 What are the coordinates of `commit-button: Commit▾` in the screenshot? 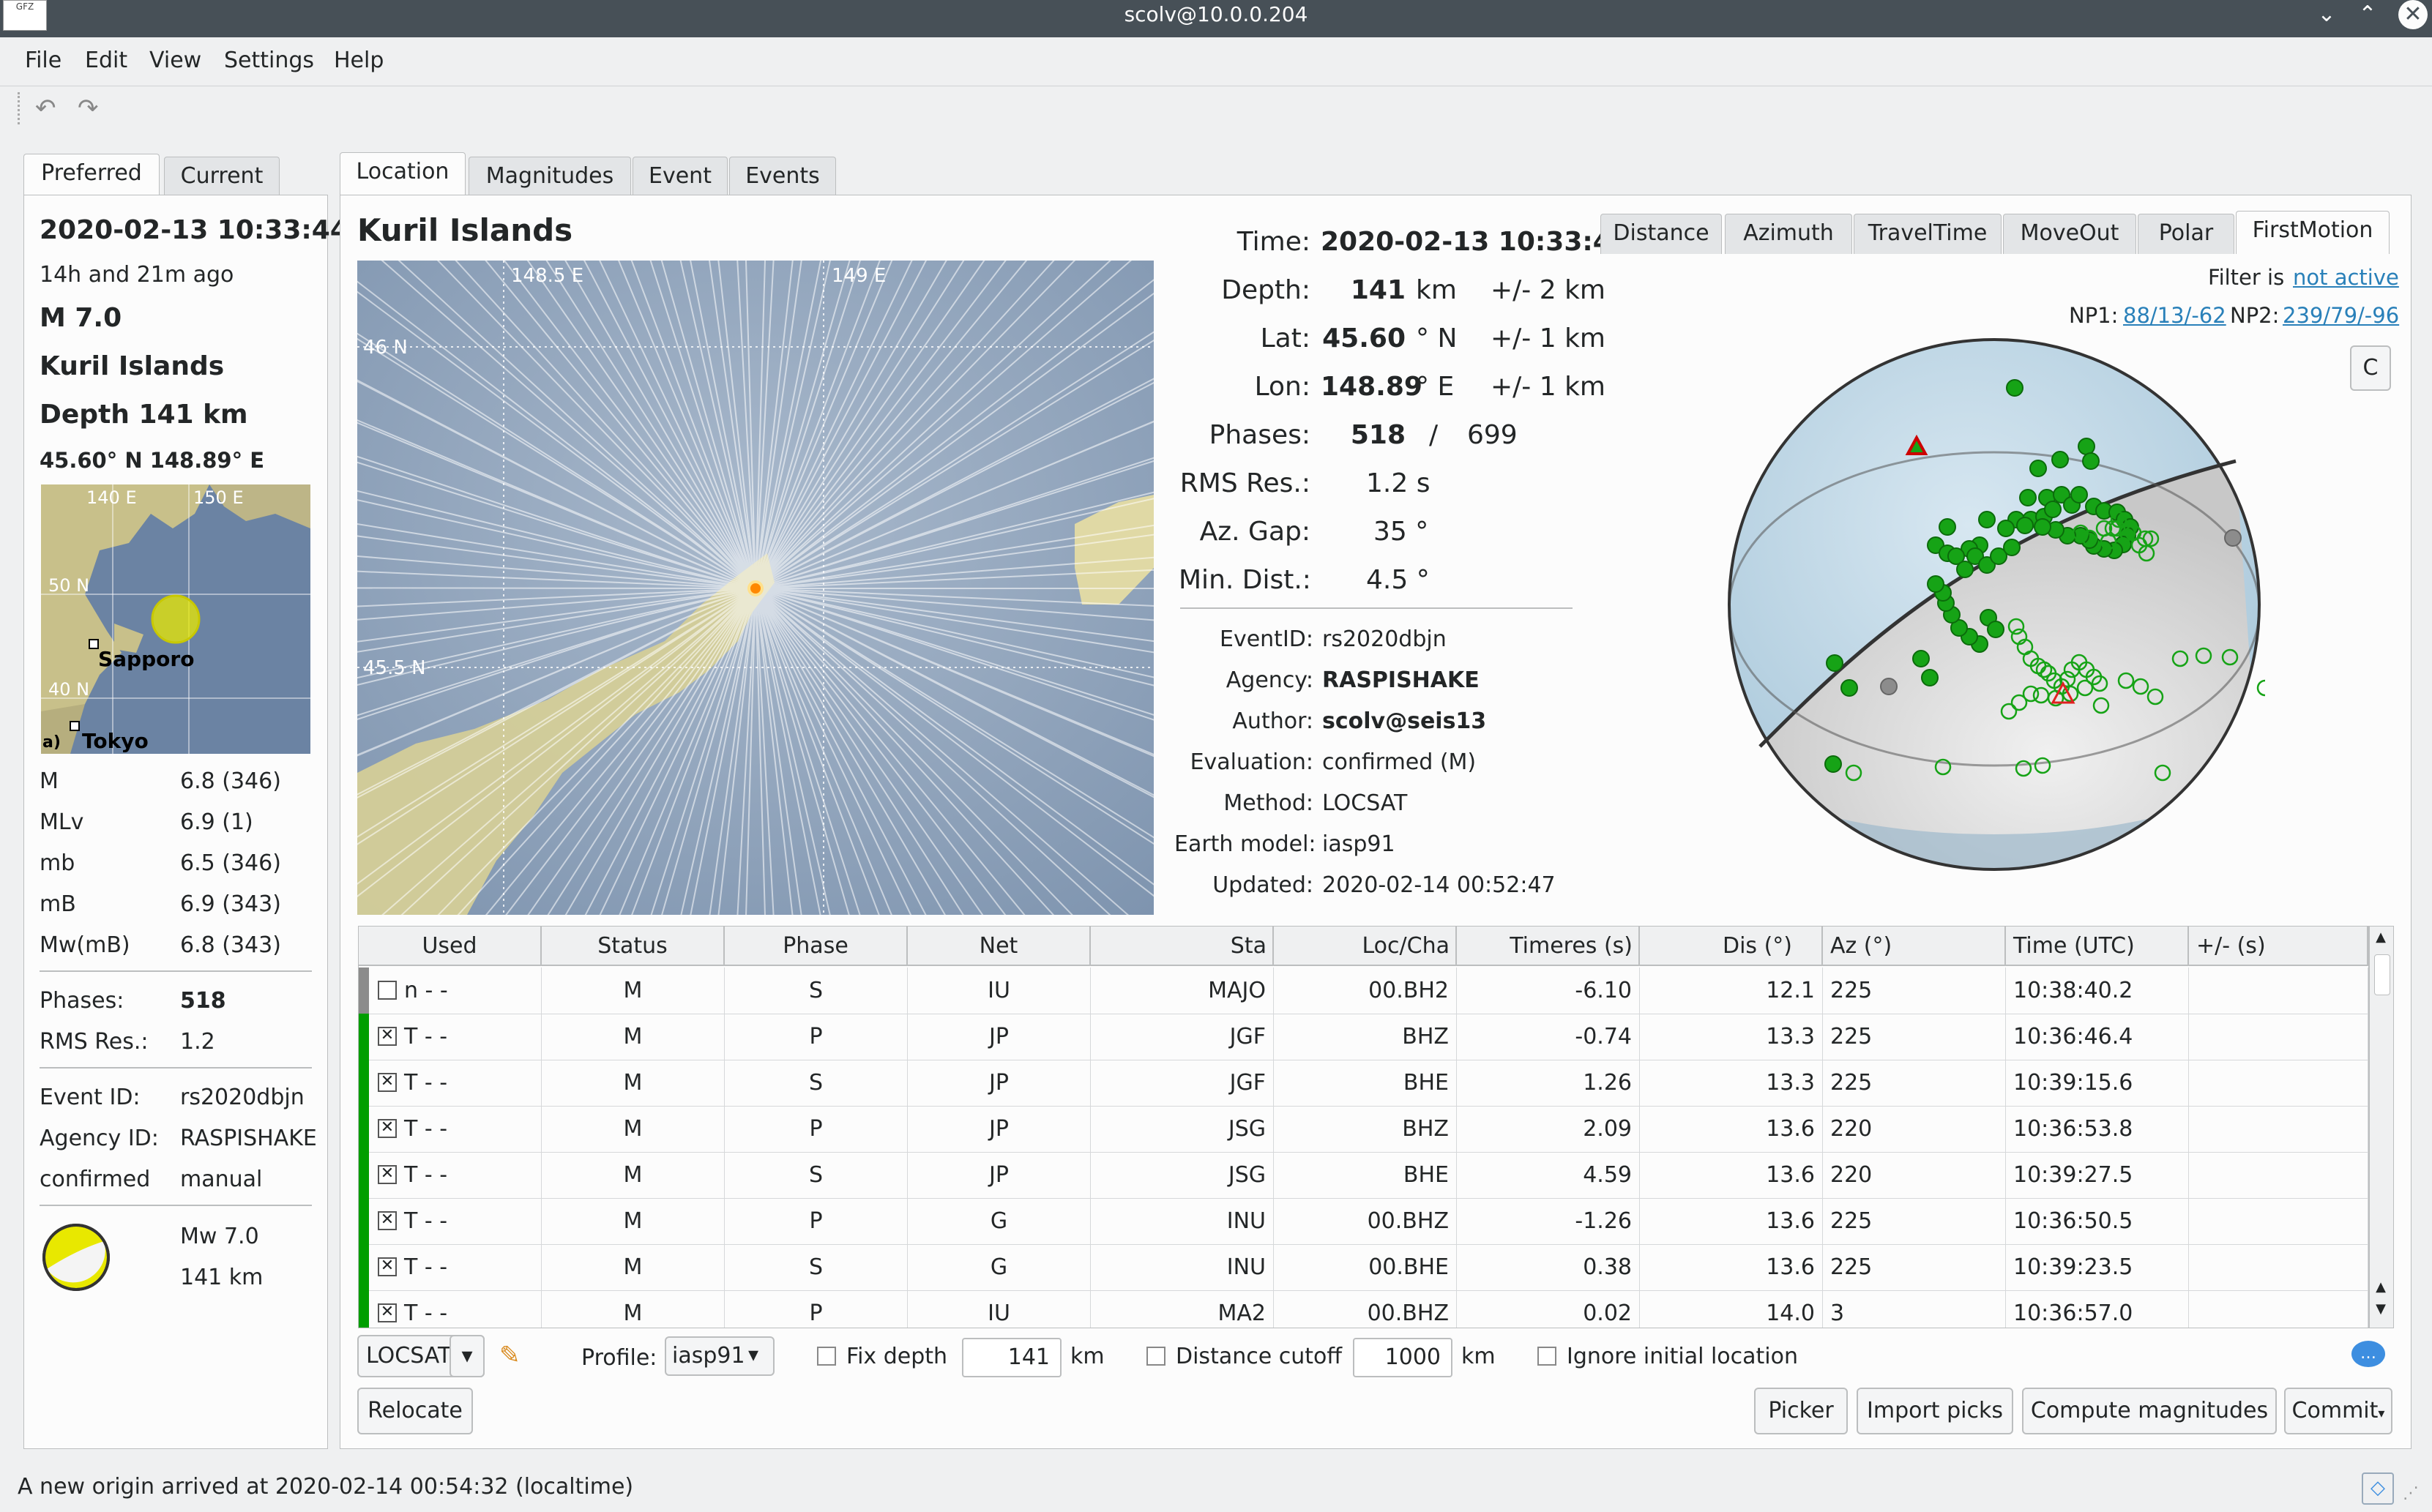 It's located at (2338, 1411).